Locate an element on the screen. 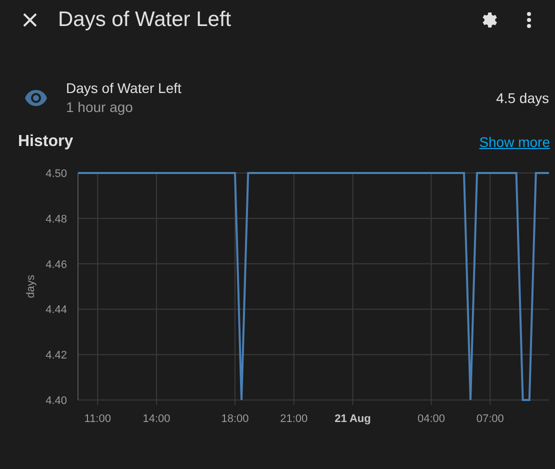 This screenshot has height=469, width=555. entity-name: Days of Water Left is located at coordinates (124, 88).